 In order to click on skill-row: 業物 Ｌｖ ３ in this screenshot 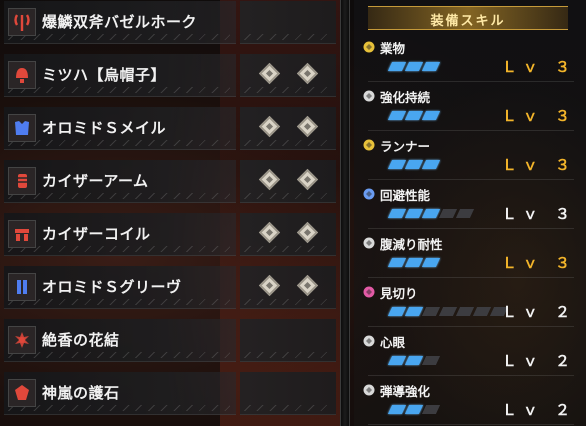, I will do `click(471, 58)`.